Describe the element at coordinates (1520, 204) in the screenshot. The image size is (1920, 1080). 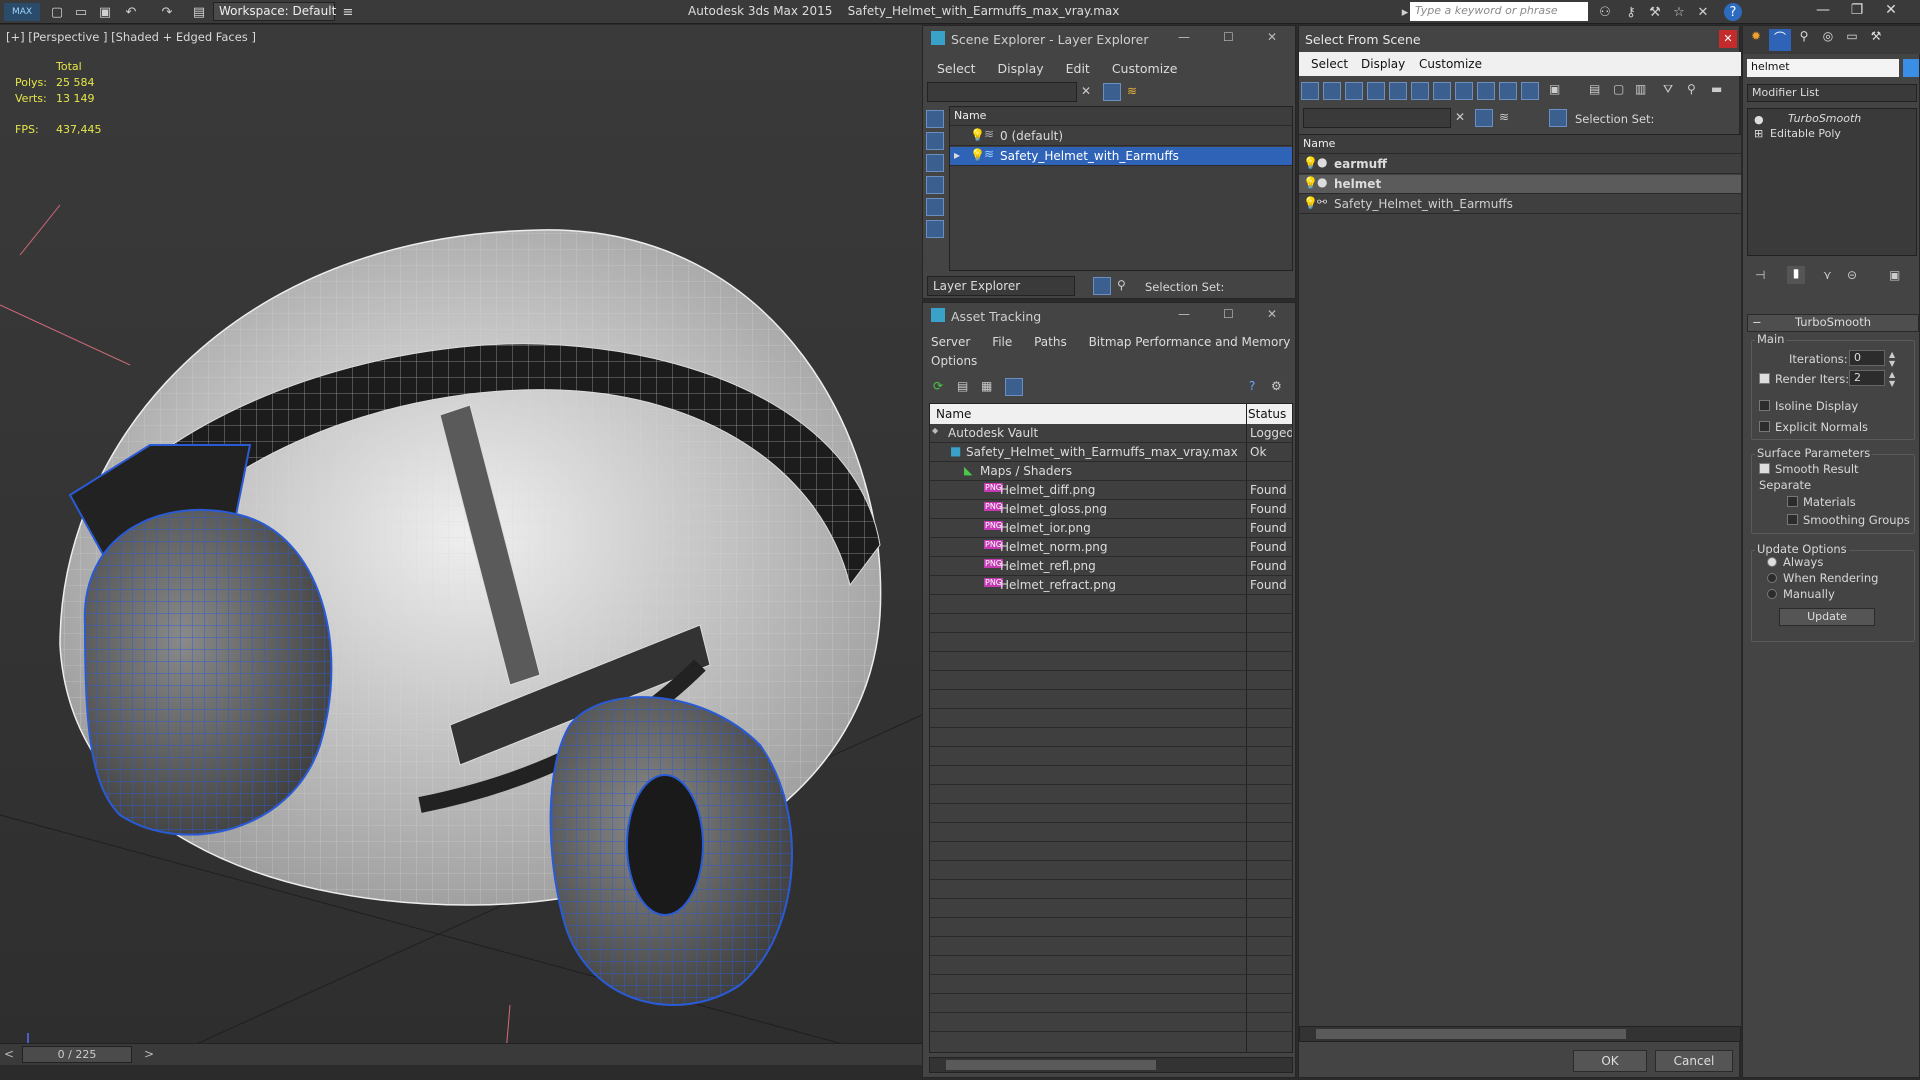
I see `ss-row-group: 💡 ⚯ Safety_Helmet_with_Earmuffs` at that location.